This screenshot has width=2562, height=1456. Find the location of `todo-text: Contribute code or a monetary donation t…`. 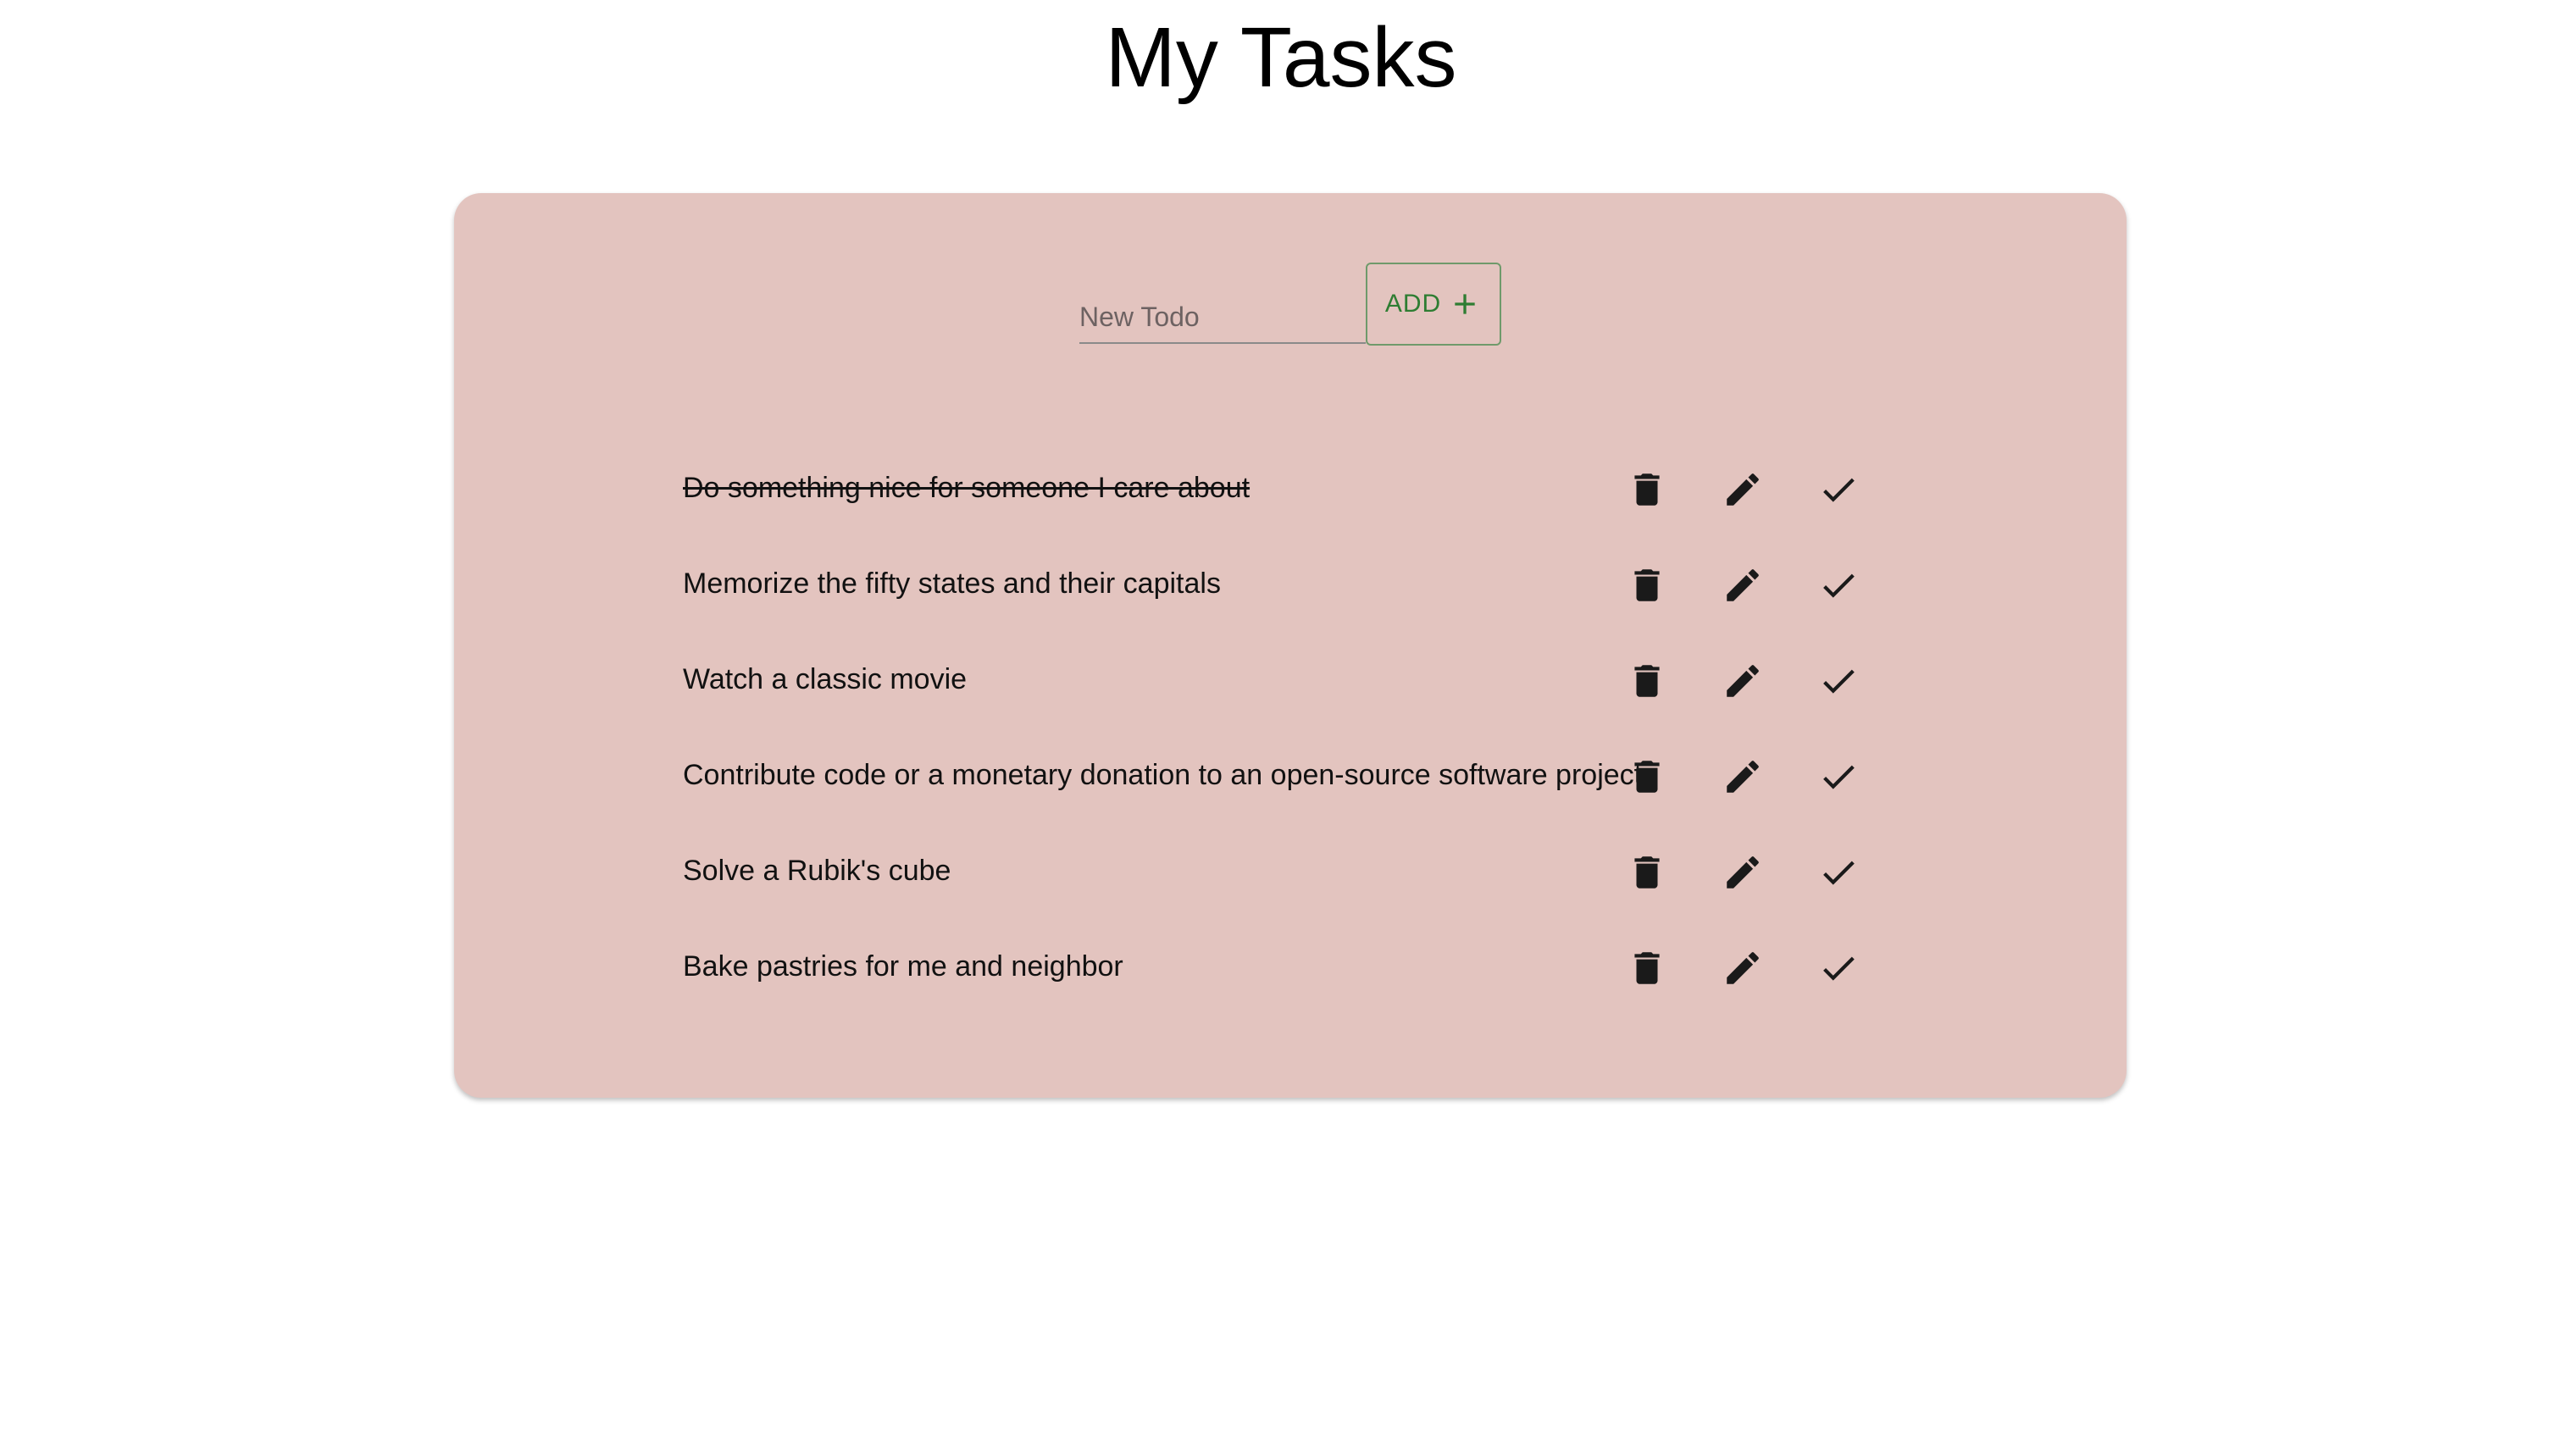

todo-text: Contribute code or a monetary donation t… is located at coordinates (1163, 775).